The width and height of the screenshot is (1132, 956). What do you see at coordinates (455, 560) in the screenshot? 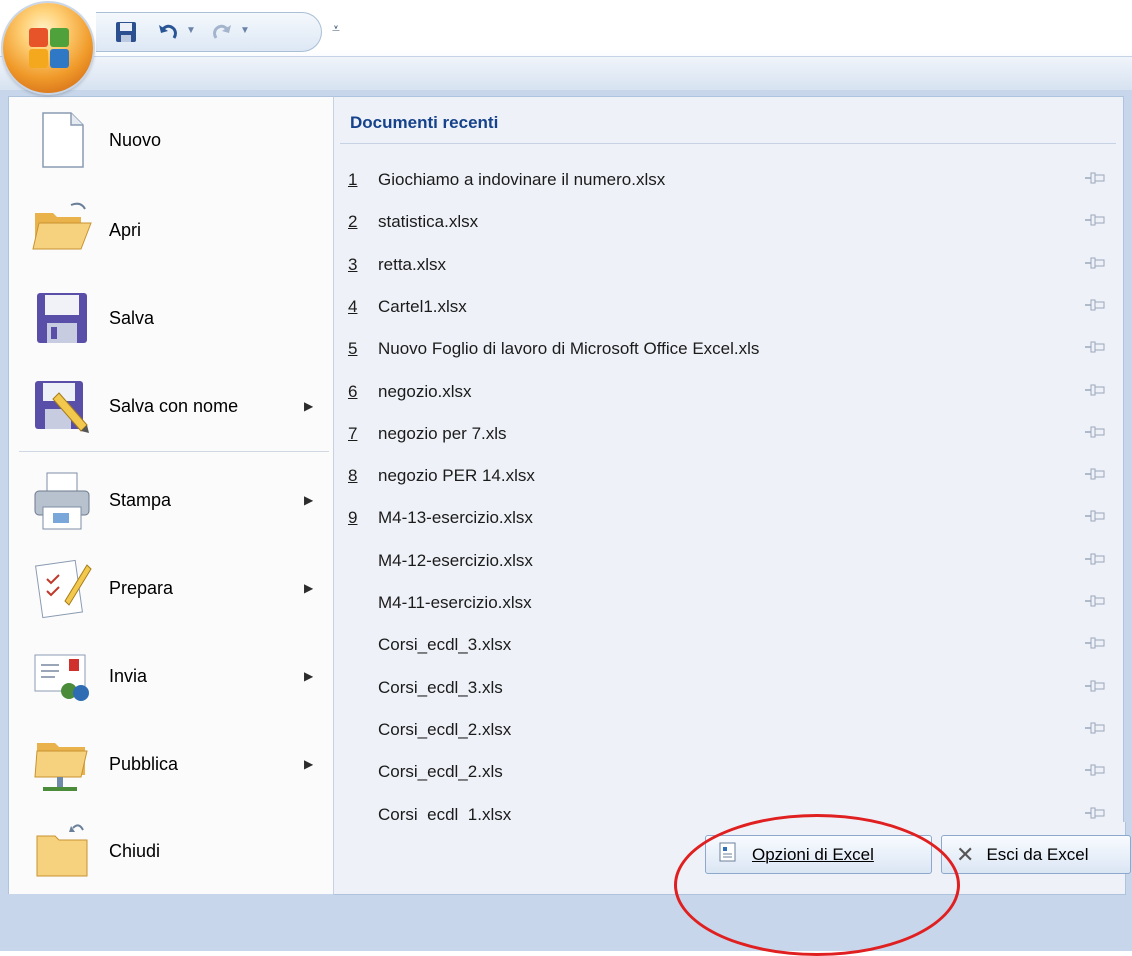
I see `recent-document-name: M4-12-esercizio.xlsx` at bounding box center [455, 560].